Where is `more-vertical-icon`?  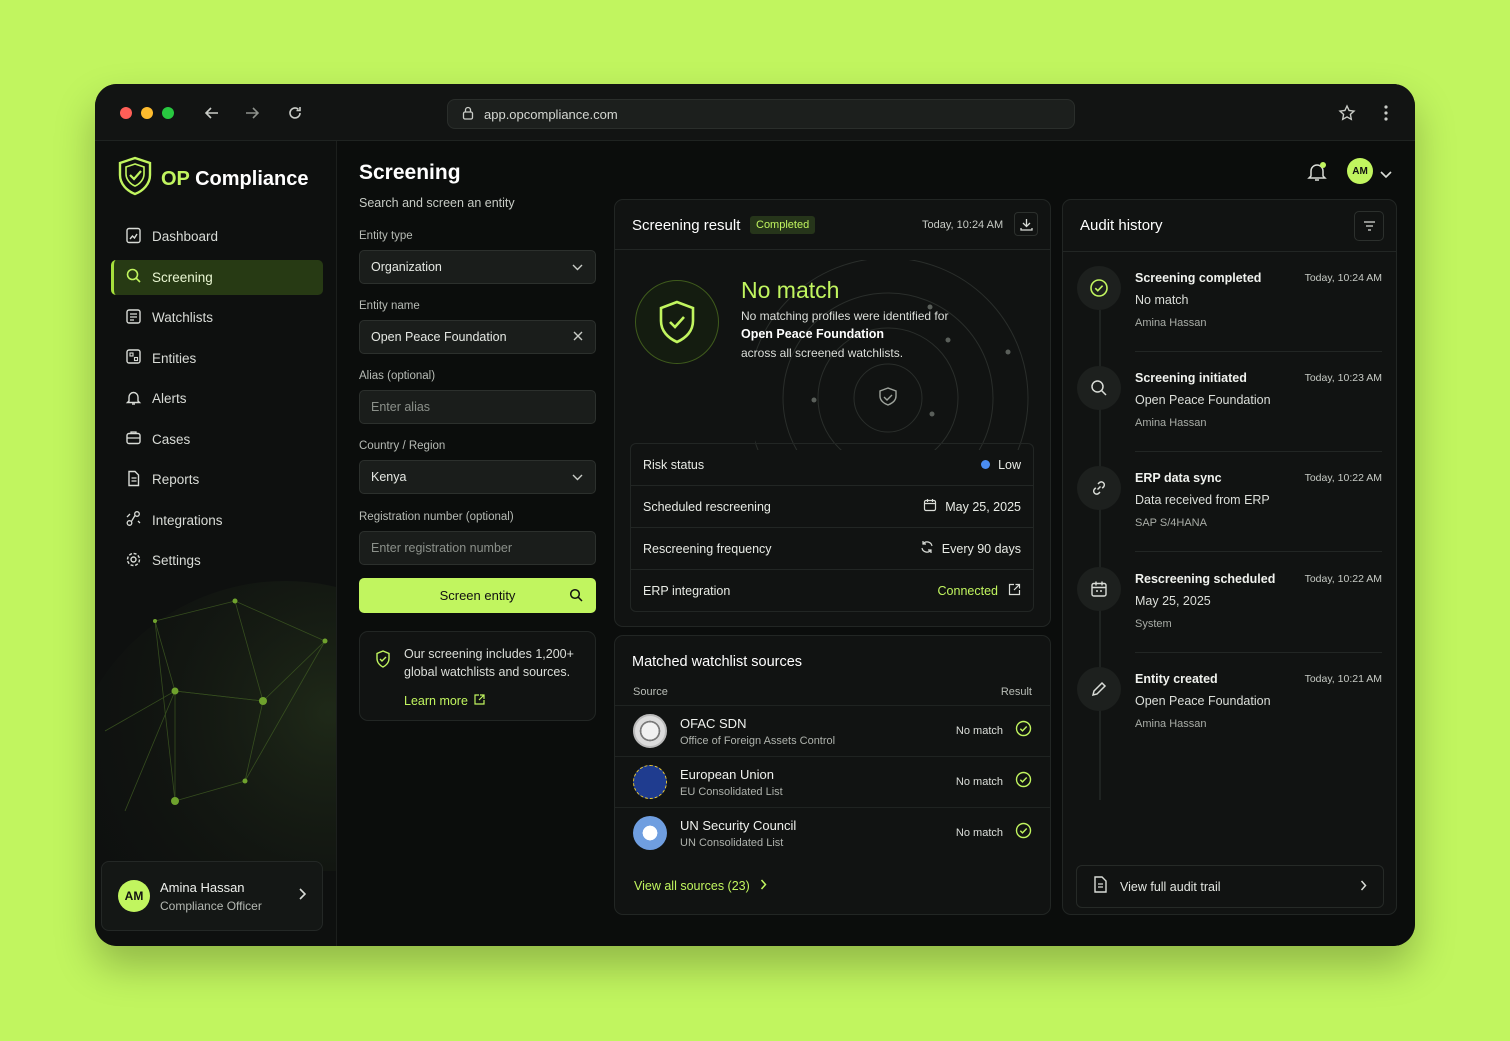
more-vertical-icon is located at coordinates (1386, 113).